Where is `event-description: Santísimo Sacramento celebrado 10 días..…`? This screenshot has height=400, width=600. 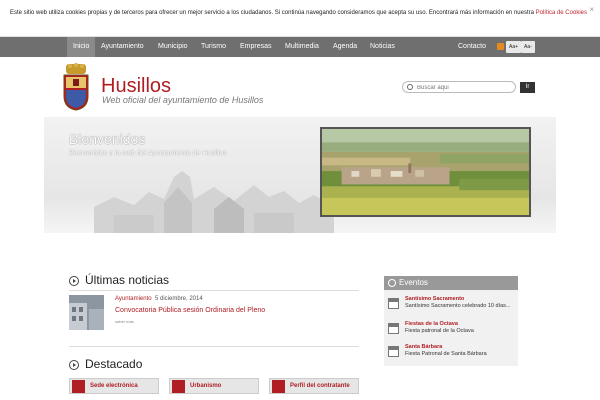 event-description: Santísimo Sacramento celebrado 10 días..… is located at coordinates (458, 306).